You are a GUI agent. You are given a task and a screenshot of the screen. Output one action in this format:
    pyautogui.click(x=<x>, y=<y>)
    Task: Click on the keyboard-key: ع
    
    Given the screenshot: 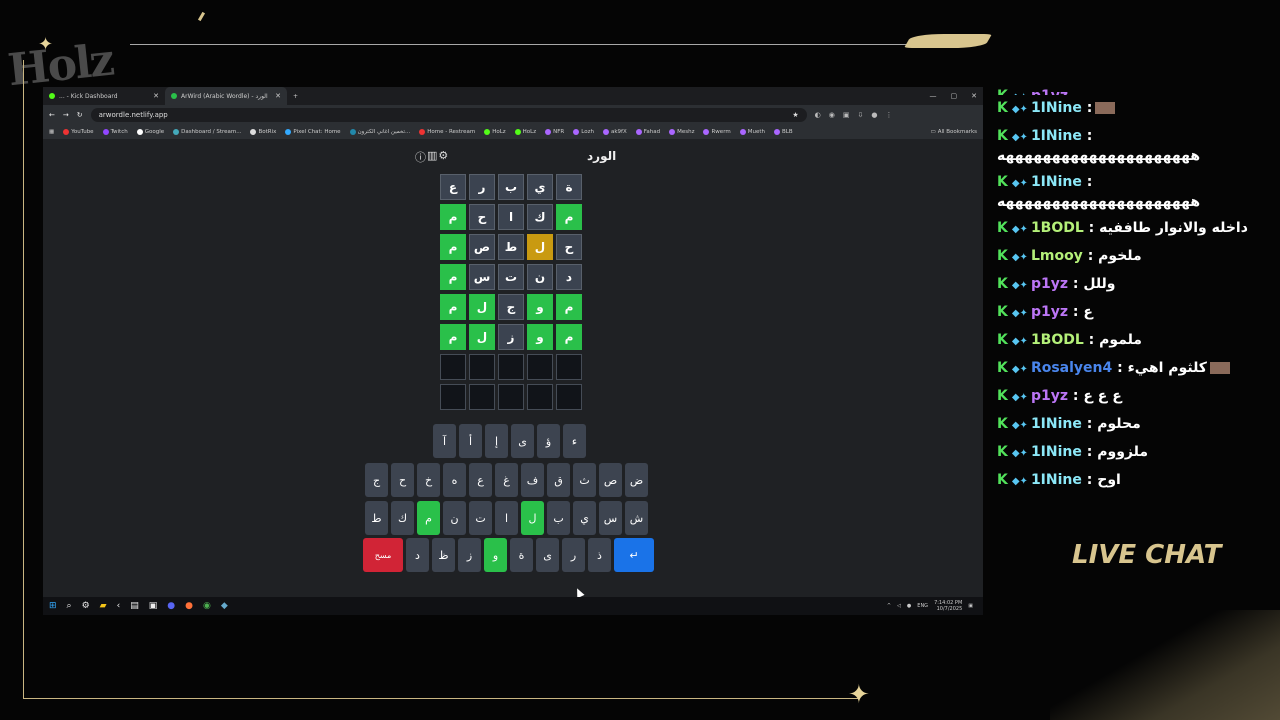 What is the action you would take?
    pyautogui.click(x=480, y=480)
    